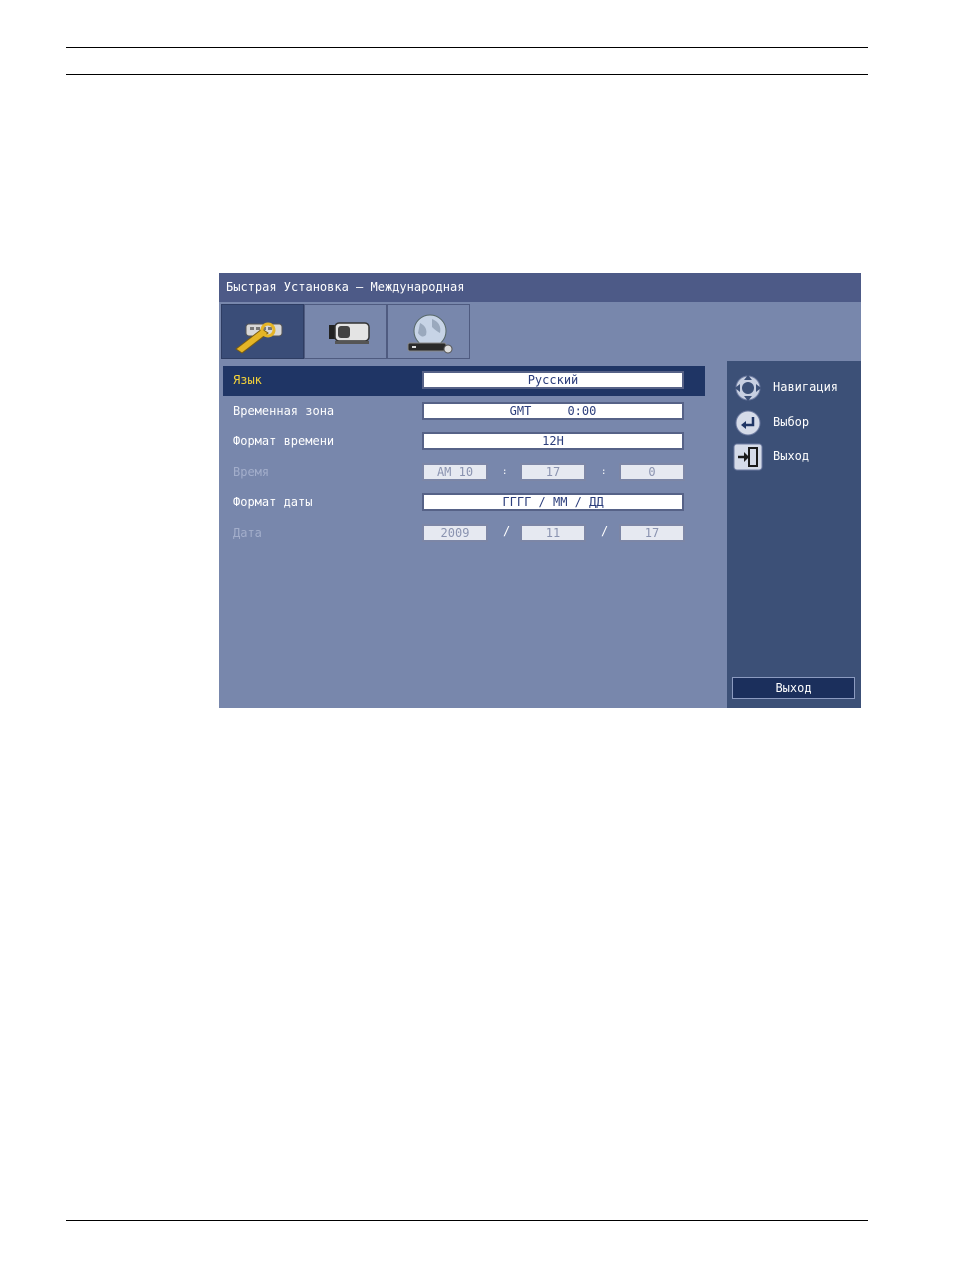 Image resolution: width=954 pixels, height=1273 pixels. What do you see at coordinates (251, 472) in the screenshot?
I see `time-label: Время` at bounding box center [251, 472].